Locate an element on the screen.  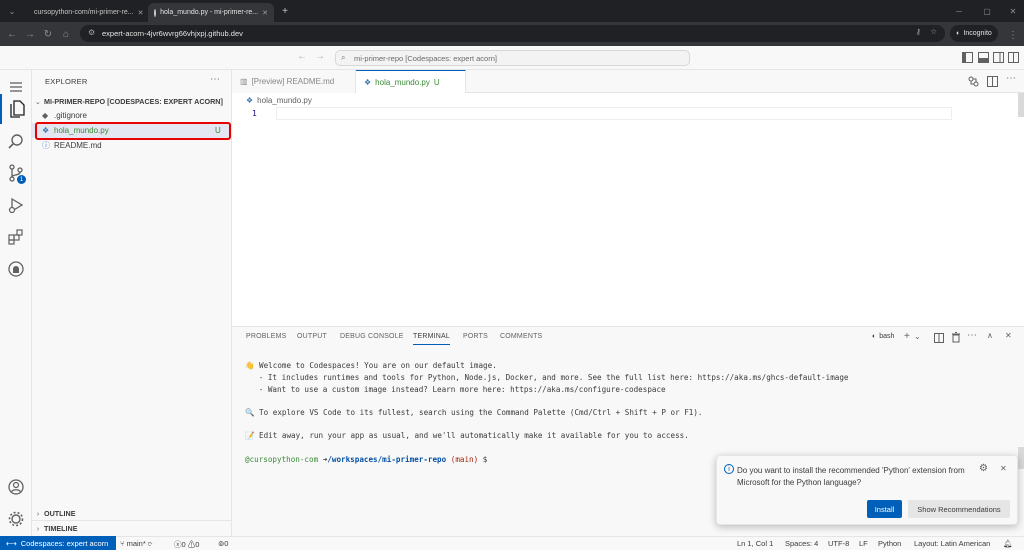
sync-icon: ⟳ is located at coordinates (150, 543).